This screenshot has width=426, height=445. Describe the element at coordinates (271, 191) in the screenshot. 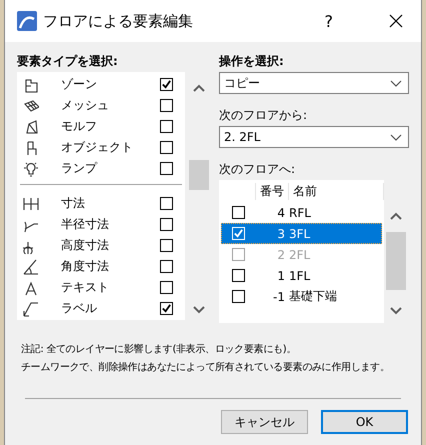

I see `column-header: 番号` at that location.